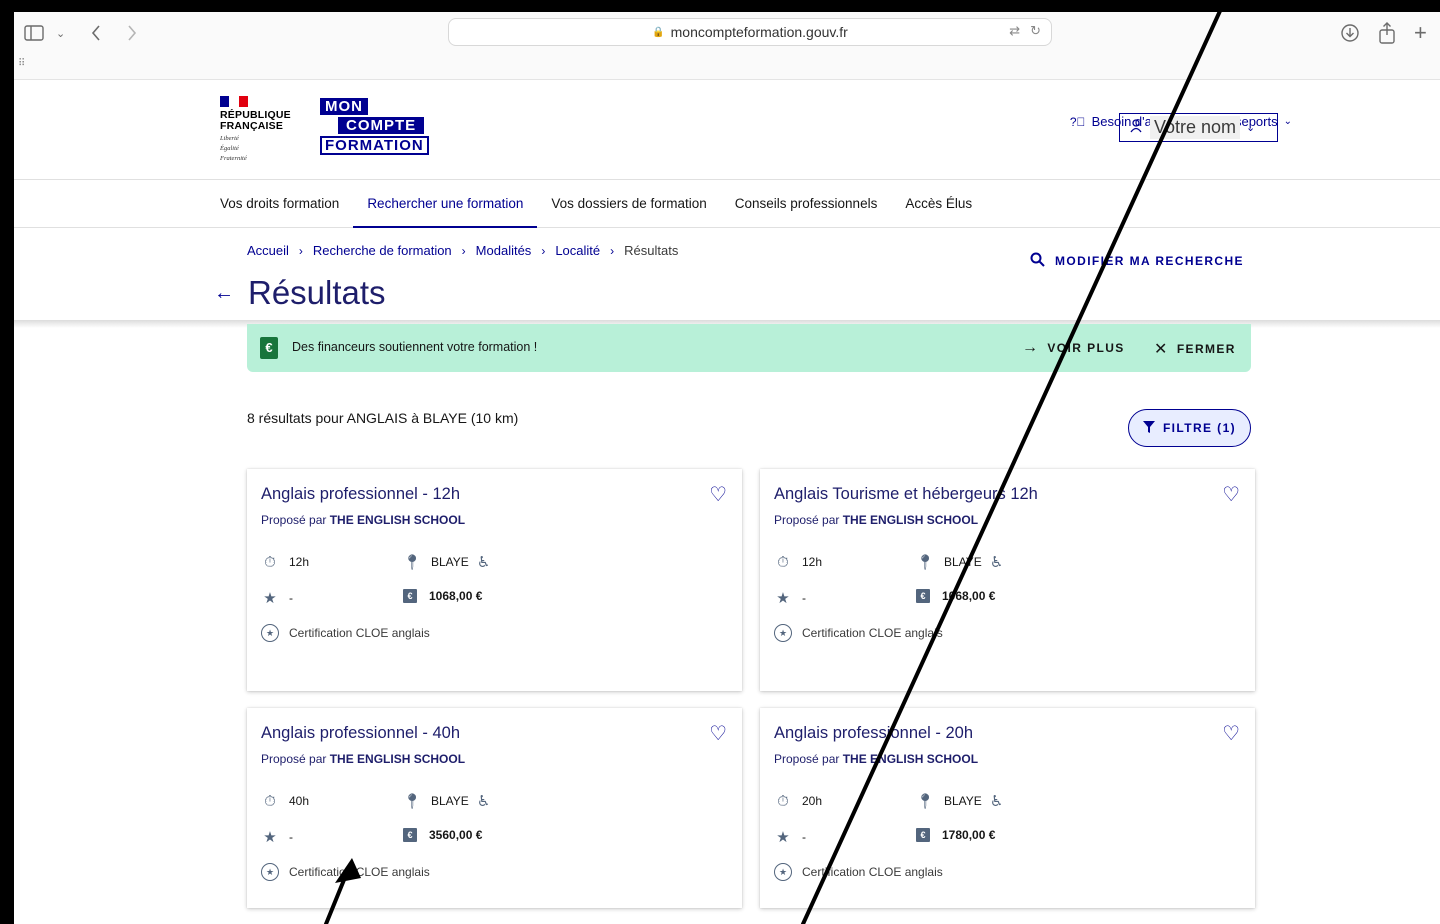 Image resolution: width=1440 pixels, height=924 pixels. Describe the element at coordinates (268, 250) in the screenshot. I see `breadcrumb-accueil: Accueil` at that location.